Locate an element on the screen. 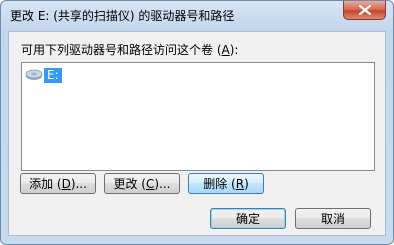  list-item: E: is located at coordinates (43, 75).